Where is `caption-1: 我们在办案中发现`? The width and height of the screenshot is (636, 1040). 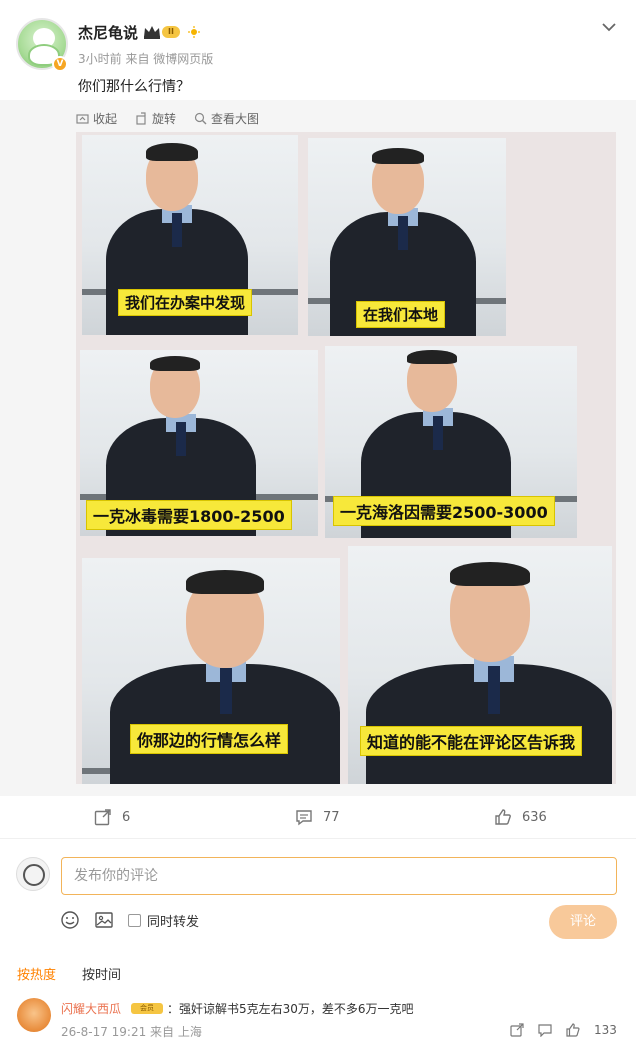
caption-1: 我们在办案中发现 is located at coordinates (185, 302).